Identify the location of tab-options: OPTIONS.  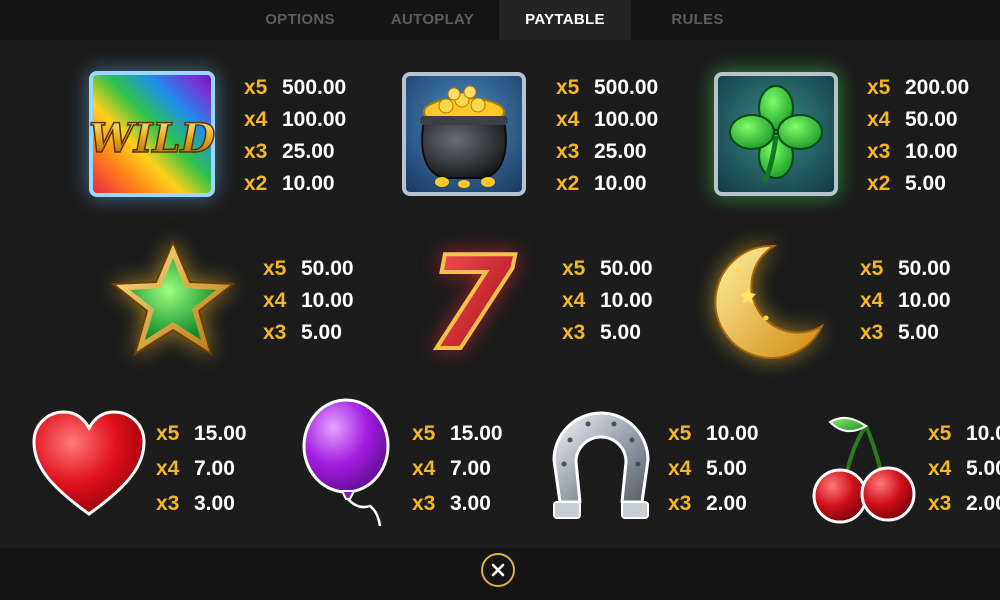
(300, 20).